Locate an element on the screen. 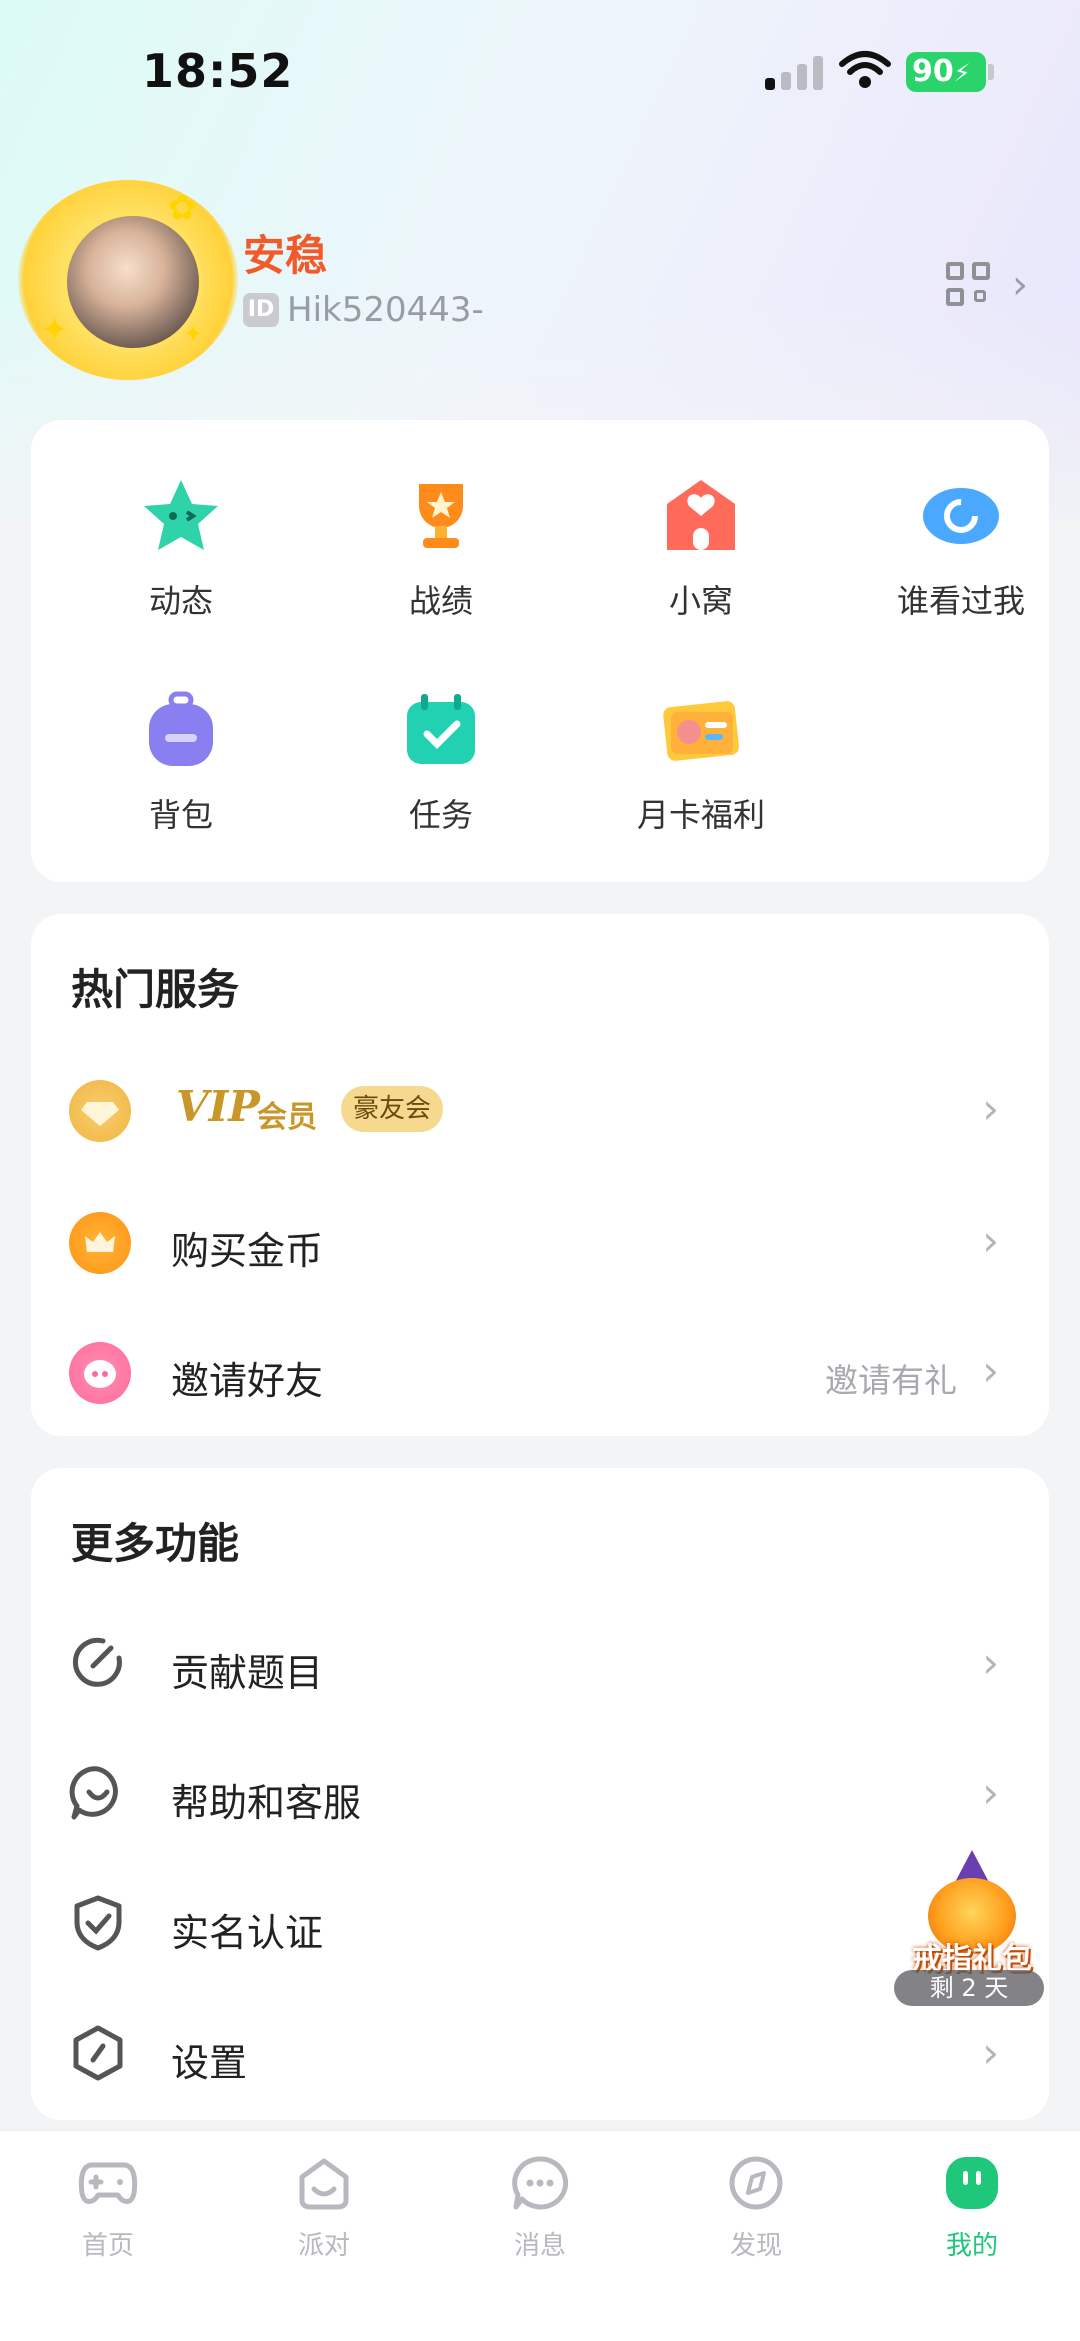 Image resolution: width=1080 pixels, height=2341 pixels. nav-label: 消息 is located at coordinates (539, 2246).